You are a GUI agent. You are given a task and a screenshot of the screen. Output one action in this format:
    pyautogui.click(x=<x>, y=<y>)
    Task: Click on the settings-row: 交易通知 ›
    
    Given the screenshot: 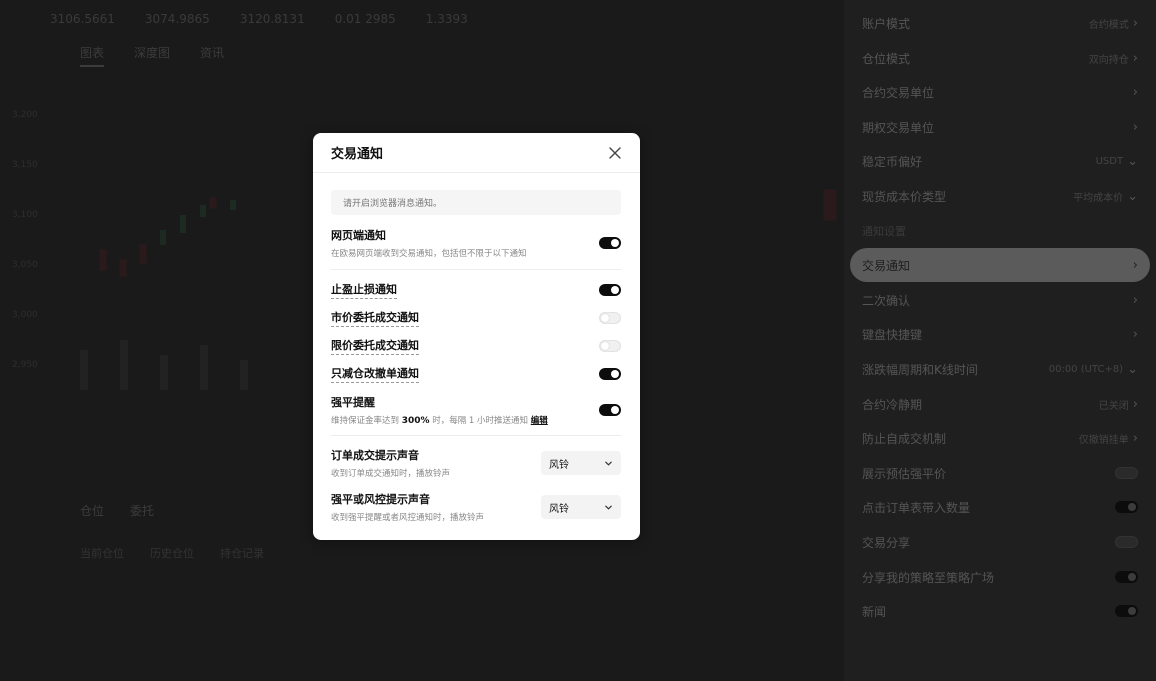 What is the action you would take?
    pyautogui.click(x=1000, y=265)
    